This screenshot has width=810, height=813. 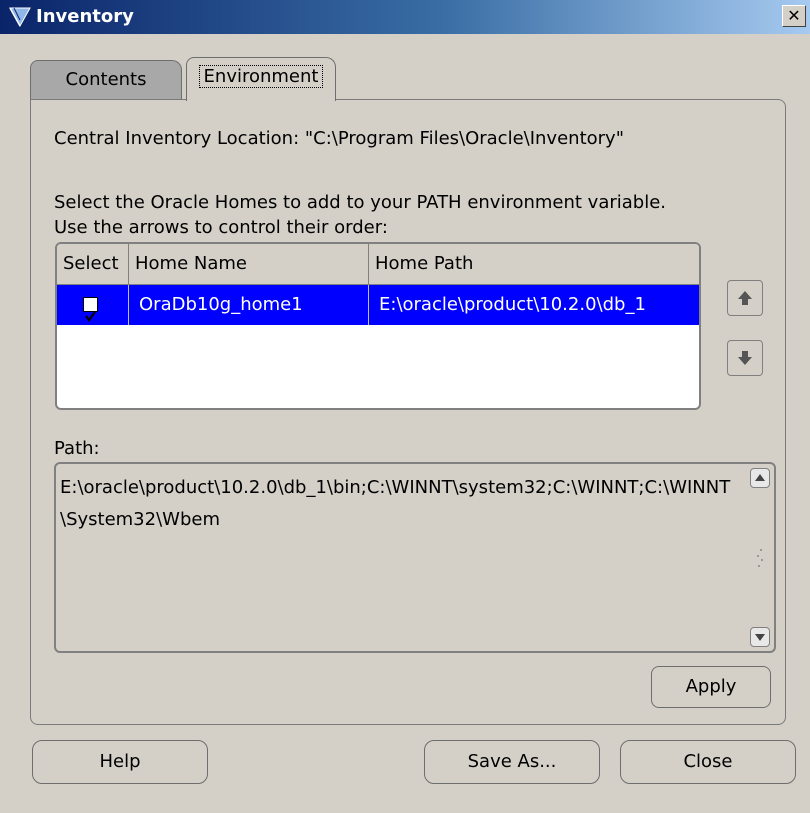 I want to click on scroll-up-icon, so click(x=760, y=477).